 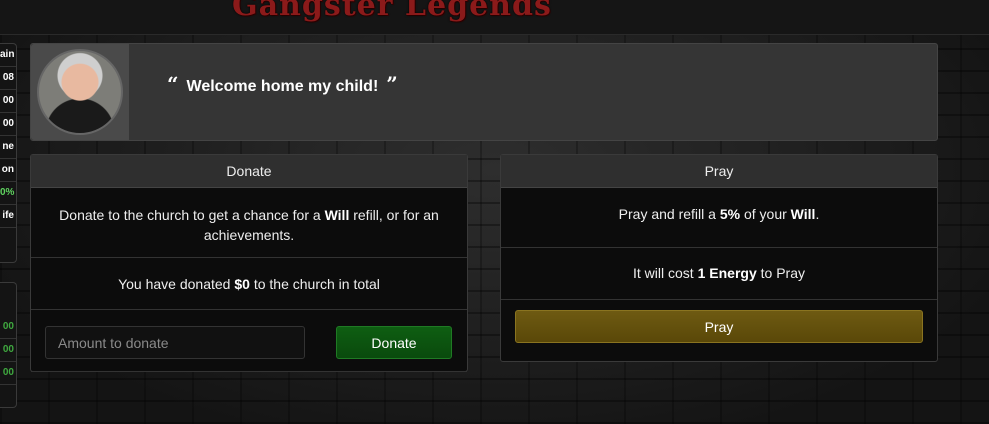 What do you see at coordinates (249, 171) in the screenshot?
I see `donate-panel-title: Donate` at bounding box center [249, 171].